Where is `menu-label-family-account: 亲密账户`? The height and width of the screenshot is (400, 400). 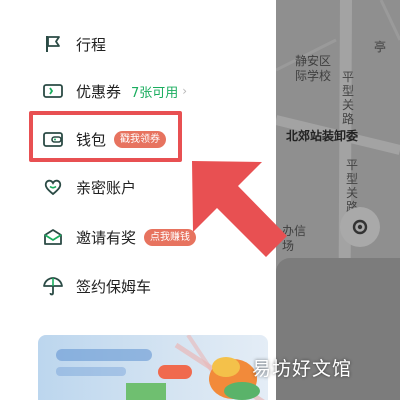
menu-label-family-account: 亲密账户 is located at coordinates (106, 187).